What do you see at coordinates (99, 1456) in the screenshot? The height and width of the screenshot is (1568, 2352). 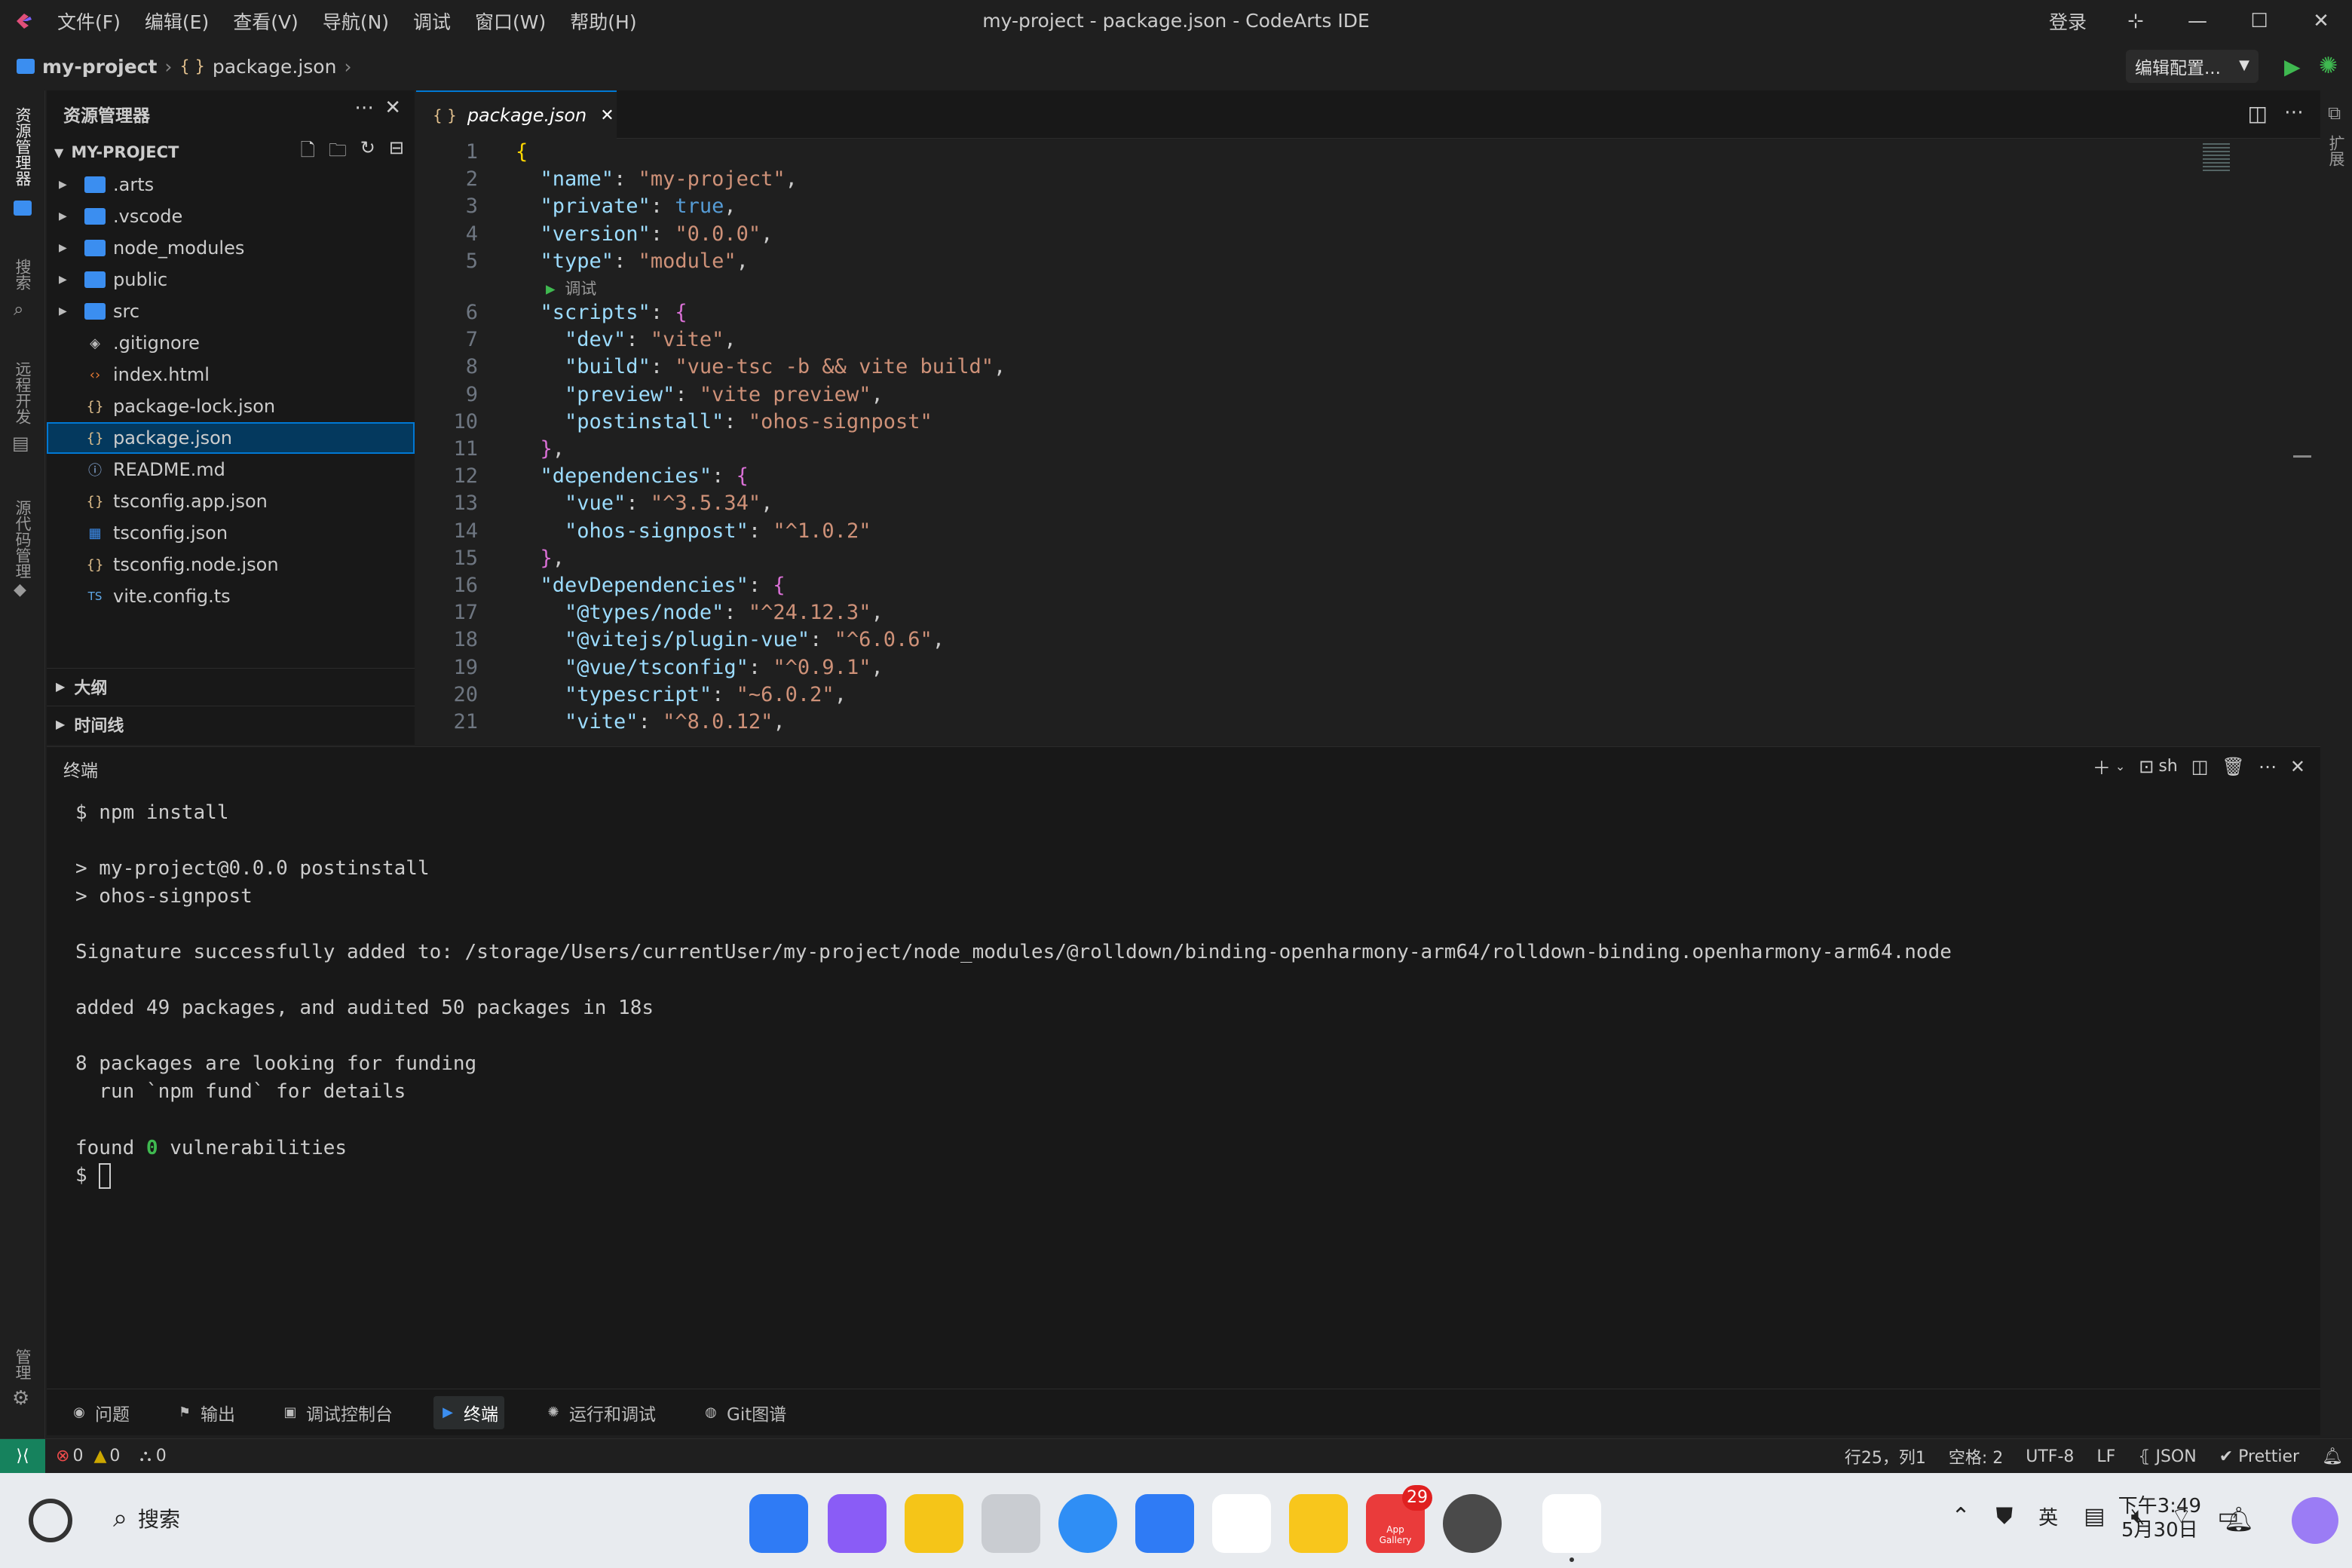 I see `warning-icon: ▲` at bounding box center [99, 1456].